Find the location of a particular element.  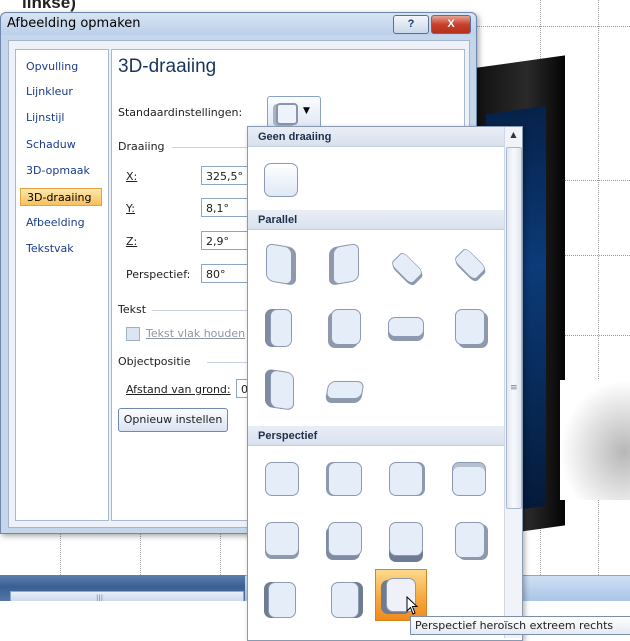

keep-text-flat-checkbox is located at coordinates (133, 334).